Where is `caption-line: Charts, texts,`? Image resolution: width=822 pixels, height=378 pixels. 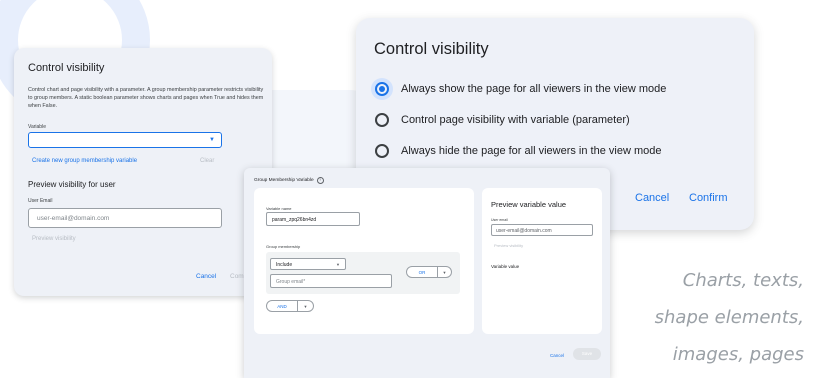 caption-line: Charts, texts, is located at coordinates (743, 280).